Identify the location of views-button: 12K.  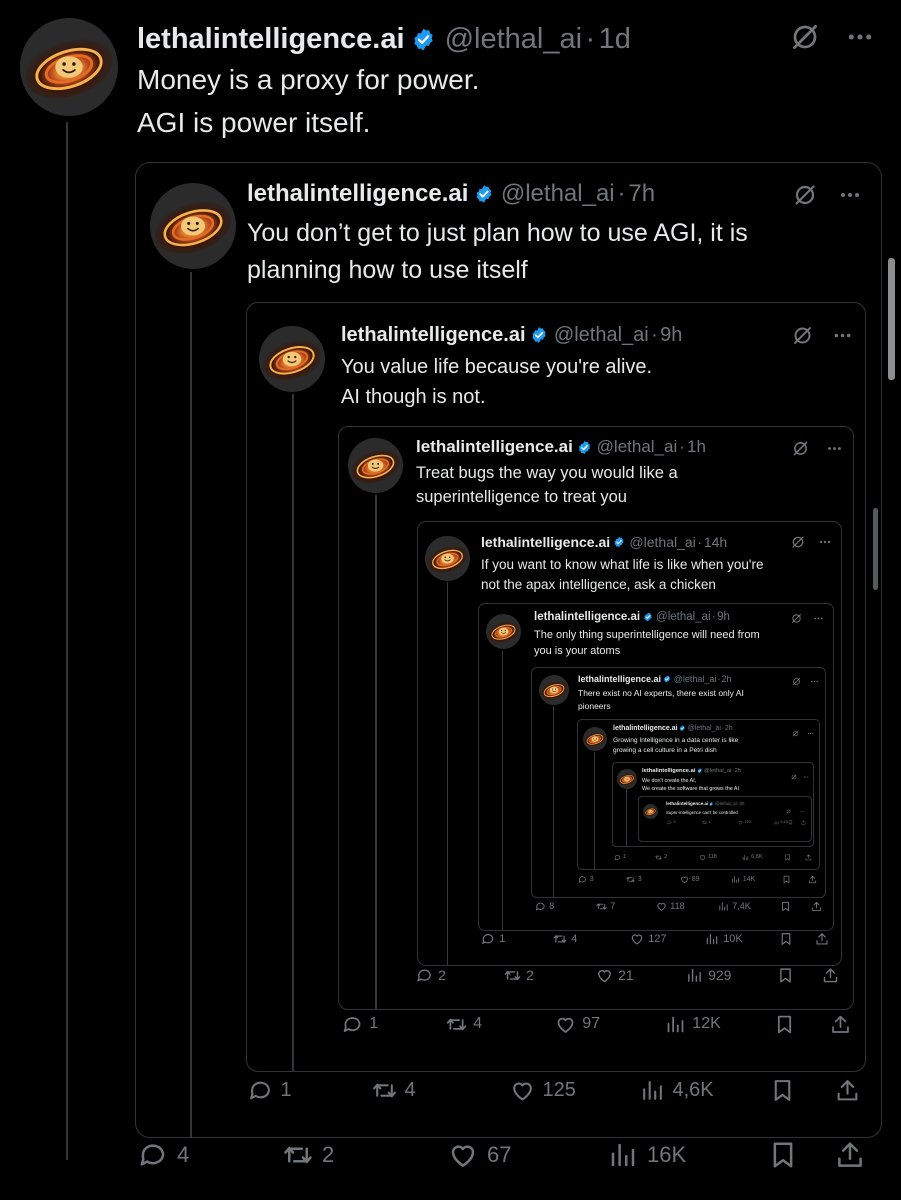
(693, 1024).